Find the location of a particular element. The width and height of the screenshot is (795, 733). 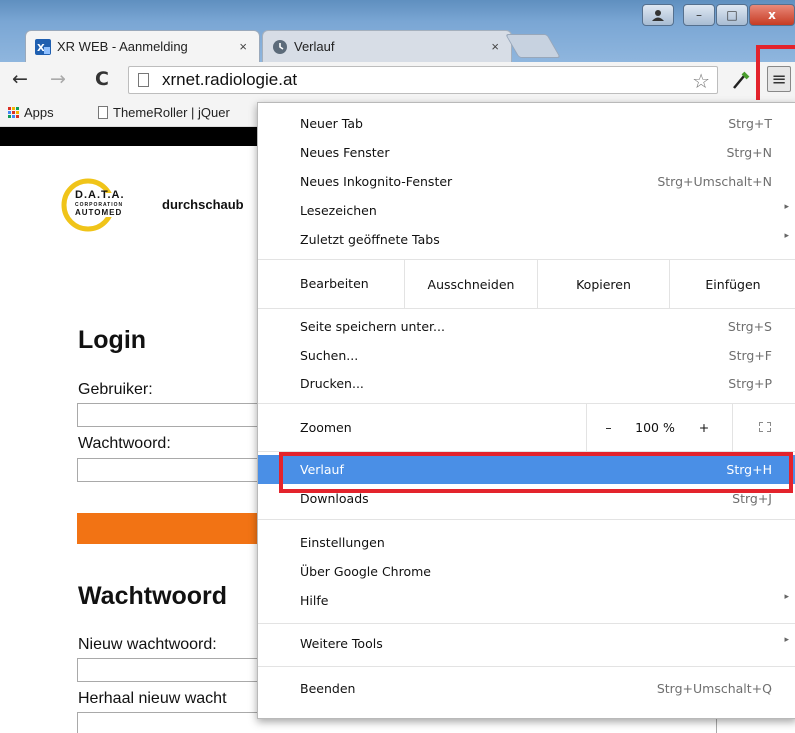

back-button: ← is located at coordinates (20, 79).